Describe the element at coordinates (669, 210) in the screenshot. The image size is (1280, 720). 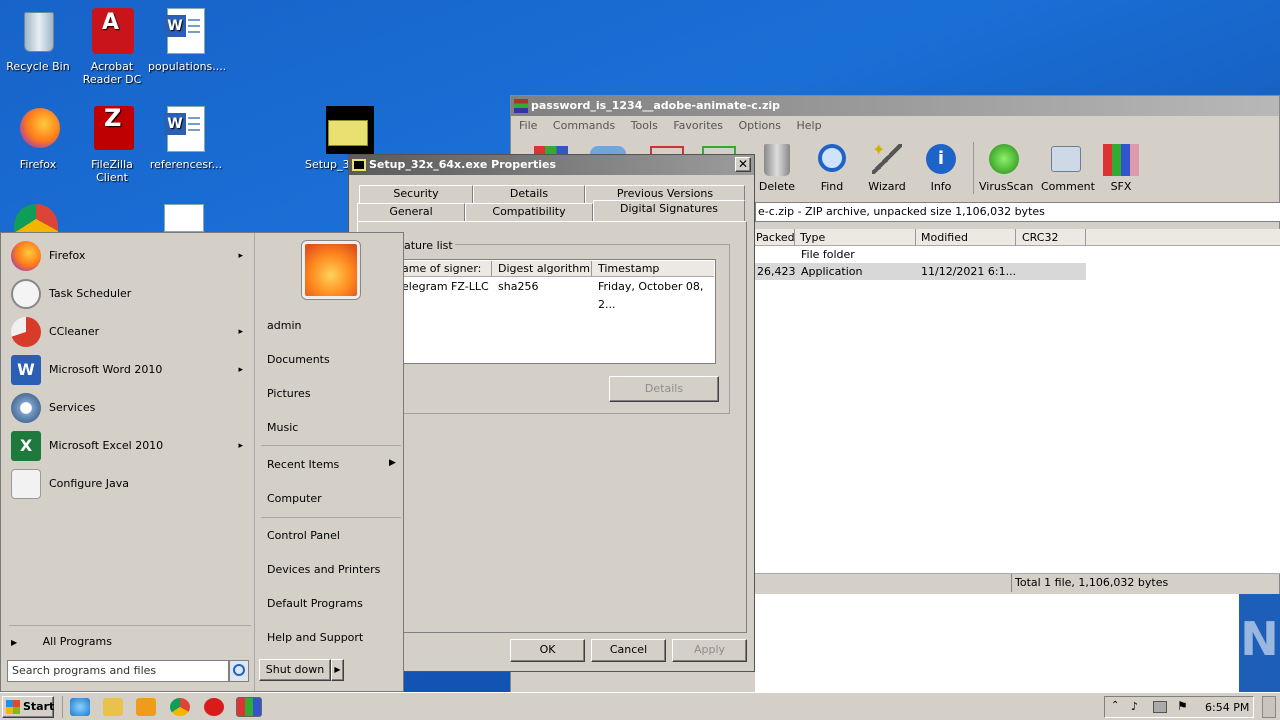
I see `tab-digital-signatures: Digital Signatures` at that location.